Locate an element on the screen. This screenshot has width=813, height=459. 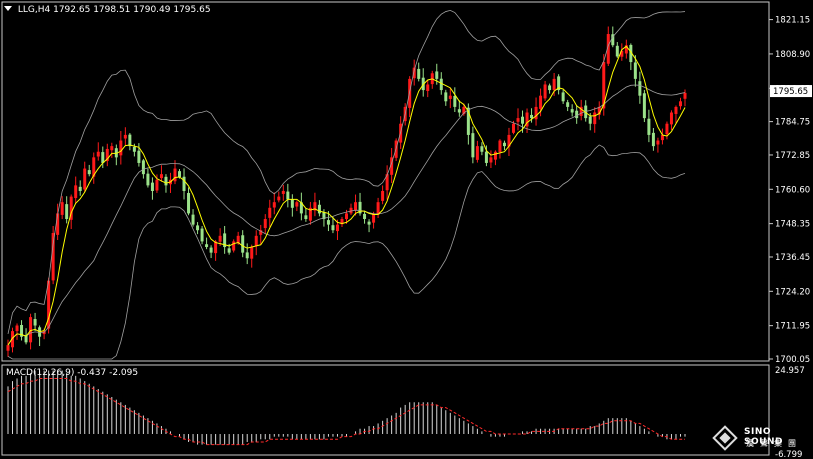
ohlc-values: 1792.65 1798.51 1790.49 1795.65 is located at coordinates (132, 10).